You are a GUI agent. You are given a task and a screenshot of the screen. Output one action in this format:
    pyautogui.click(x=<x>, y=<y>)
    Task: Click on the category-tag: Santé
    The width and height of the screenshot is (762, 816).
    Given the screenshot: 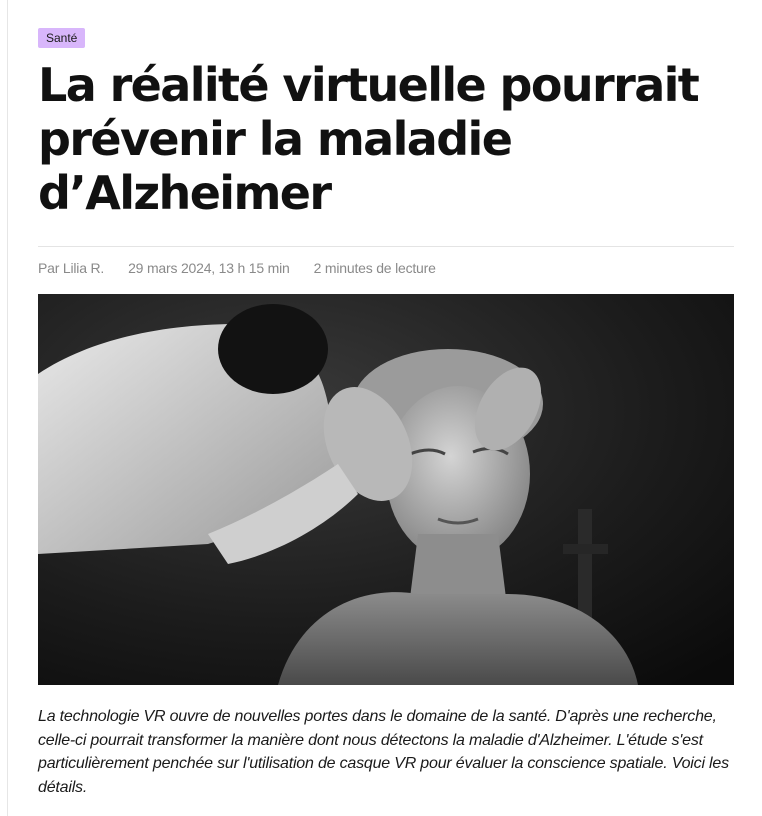 What is the action you would take?
    pyautogui.click(x=62, y=38)
    